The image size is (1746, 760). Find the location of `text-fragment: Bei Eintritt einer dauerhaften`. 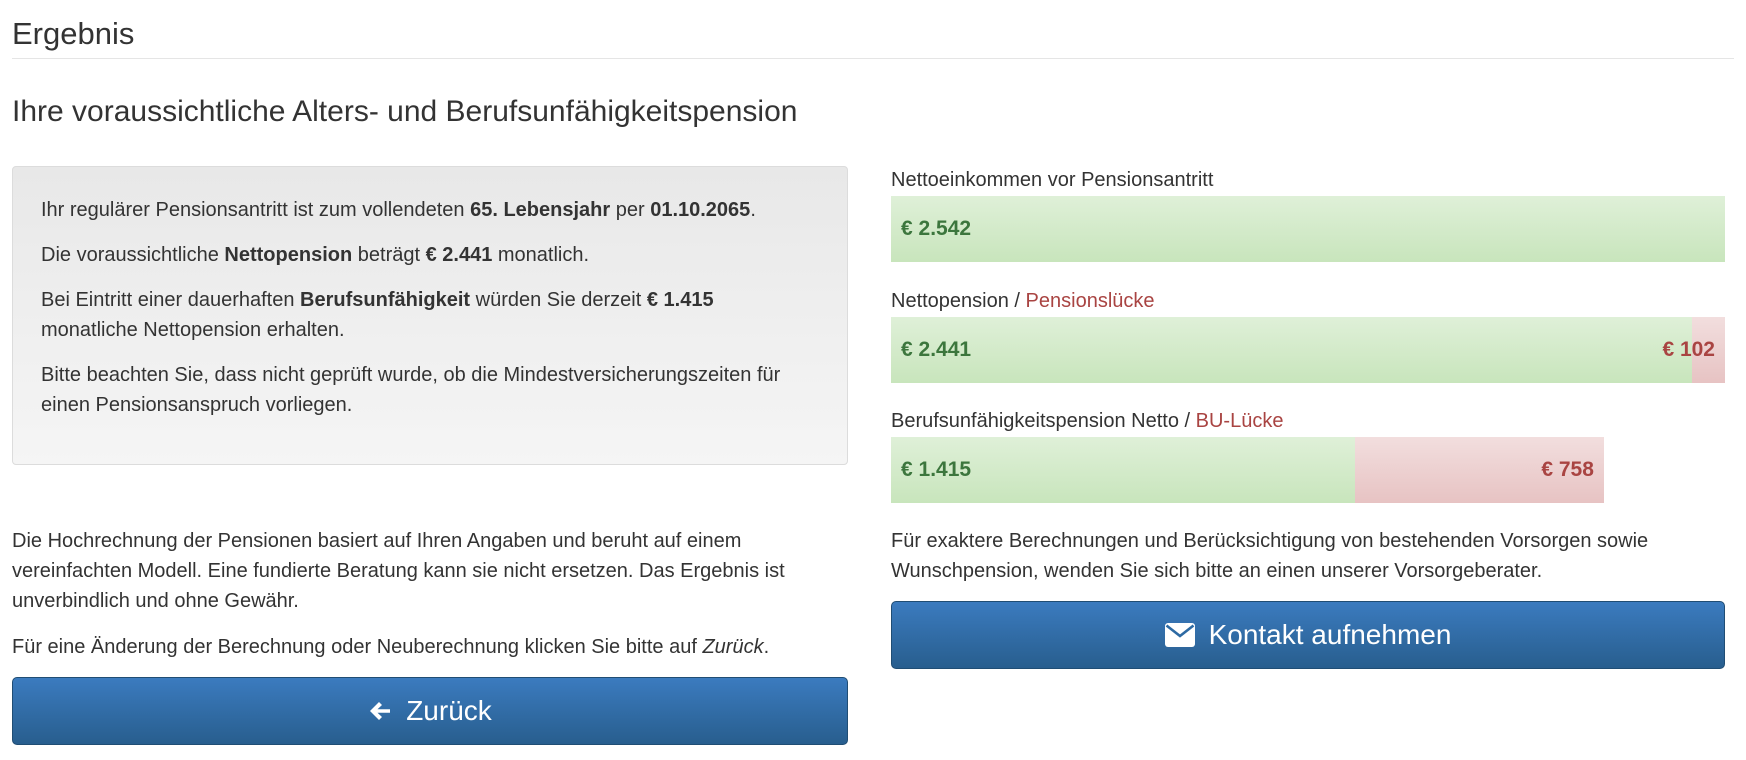

text-fragment: Bei Eintritt einer dauerhaften is located at coordinates (171, 300).